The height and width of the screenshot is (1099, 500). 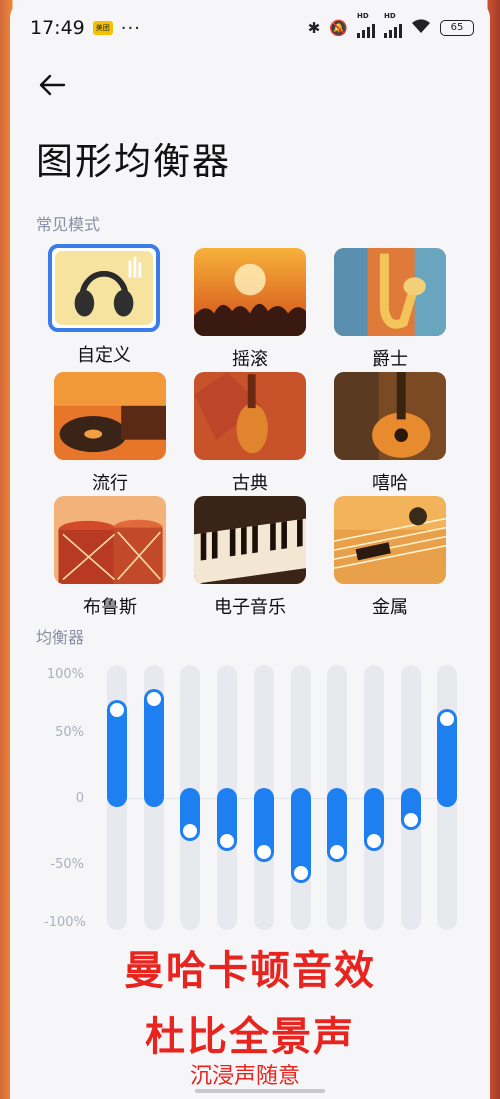 What do you see at coordinates (390, 292) in the screenshot?
I see `saxophone-image` at bounding box center [390, 292].